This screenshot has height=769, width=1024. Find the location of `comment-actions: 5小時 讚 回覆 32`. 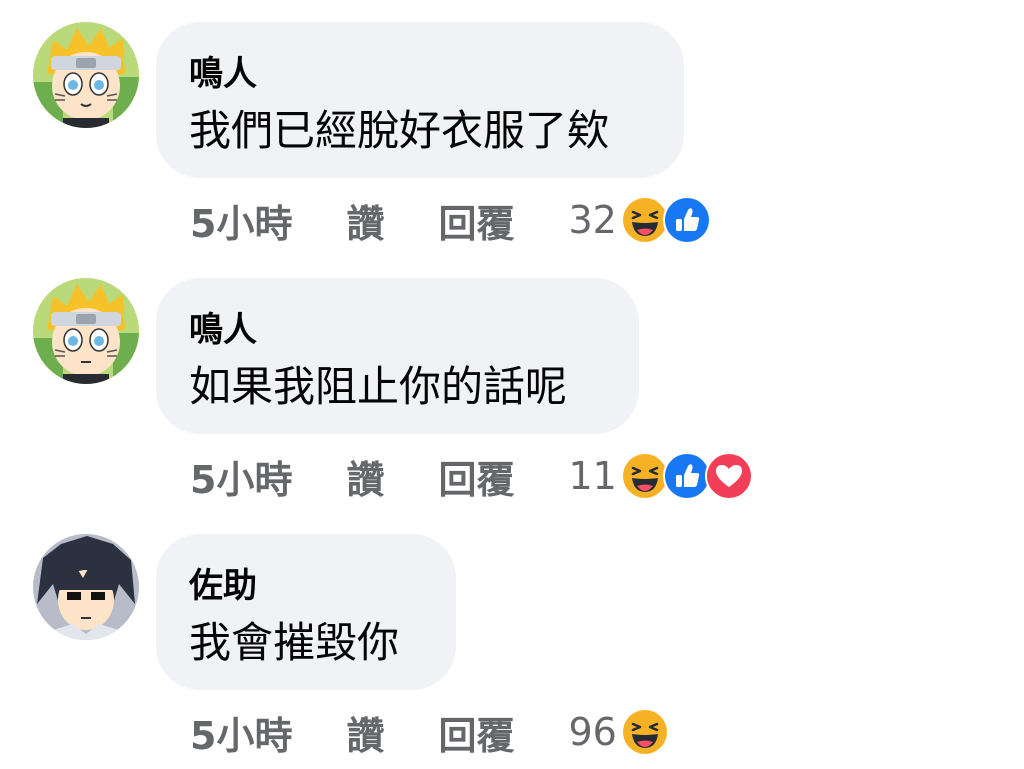

comment-actions: 5小時 讚 回覆 32 is located at coordinates (450, 220).